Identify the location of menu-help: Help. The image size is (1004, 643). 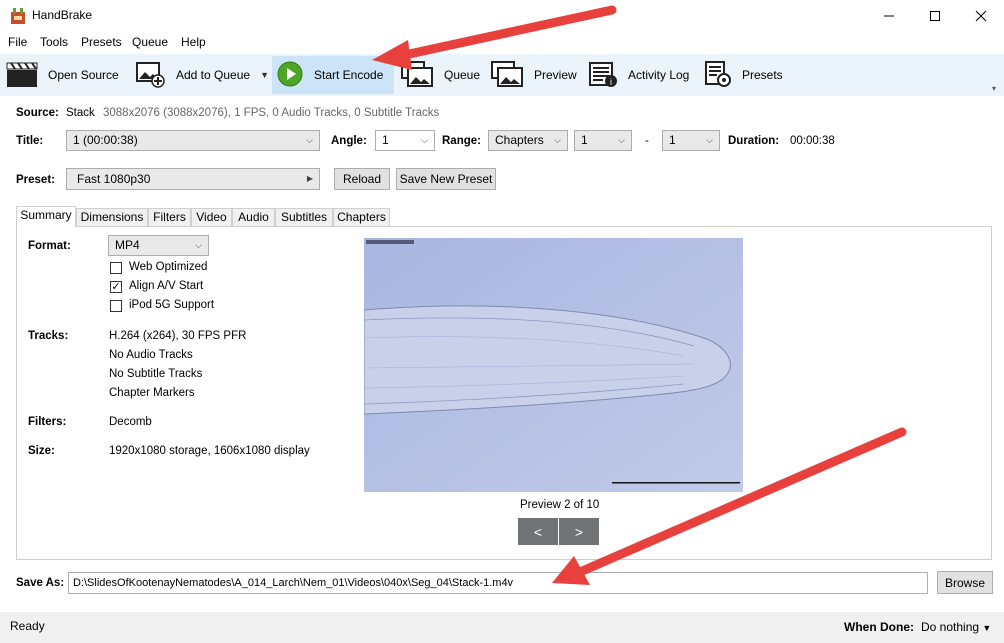
(193, 42).